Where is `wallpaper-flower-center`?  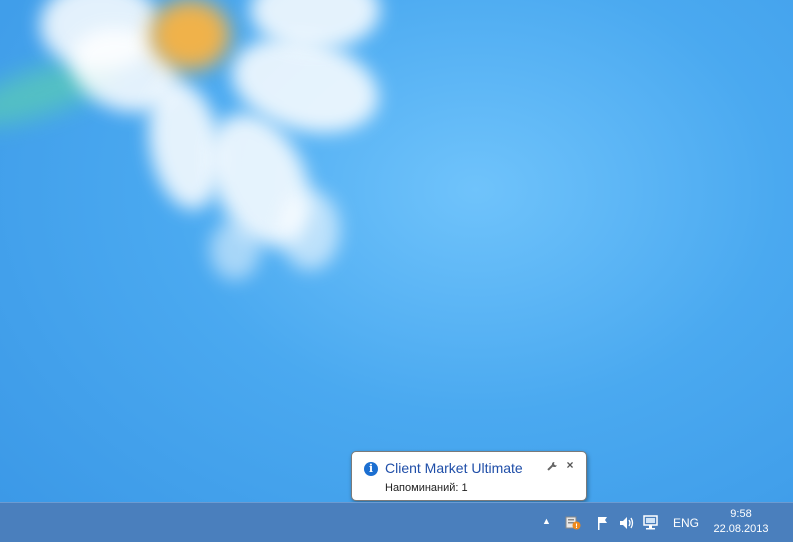
wallpaper-flower-center is located at coordinates (190, 35).